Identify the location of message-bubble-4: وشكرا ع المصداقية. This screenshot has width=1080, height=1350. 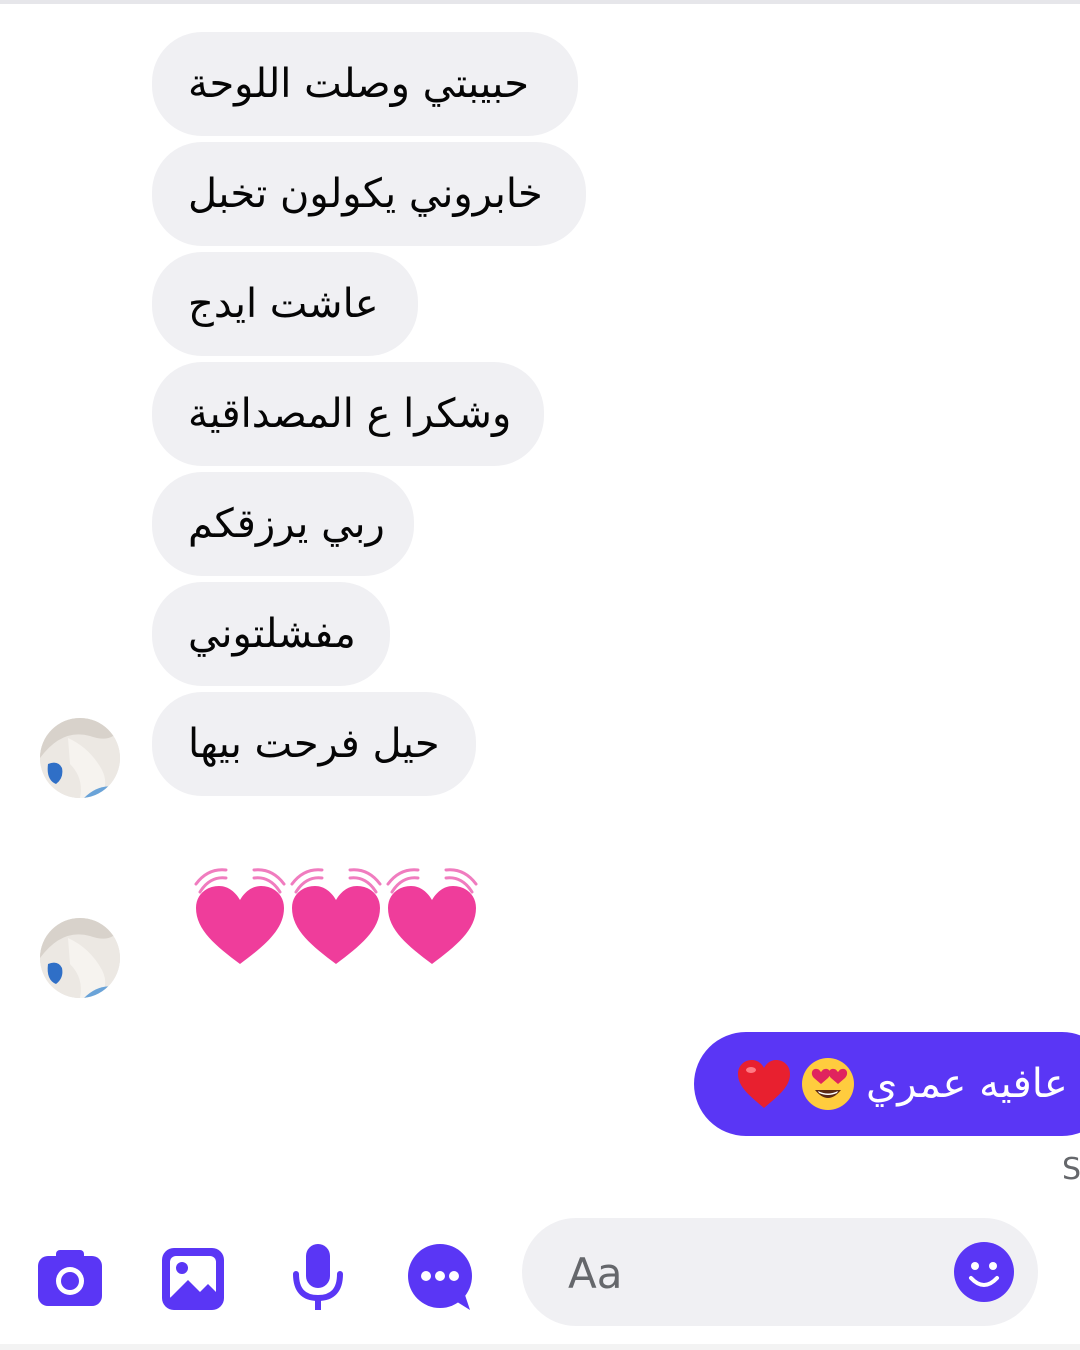
(348, 414).